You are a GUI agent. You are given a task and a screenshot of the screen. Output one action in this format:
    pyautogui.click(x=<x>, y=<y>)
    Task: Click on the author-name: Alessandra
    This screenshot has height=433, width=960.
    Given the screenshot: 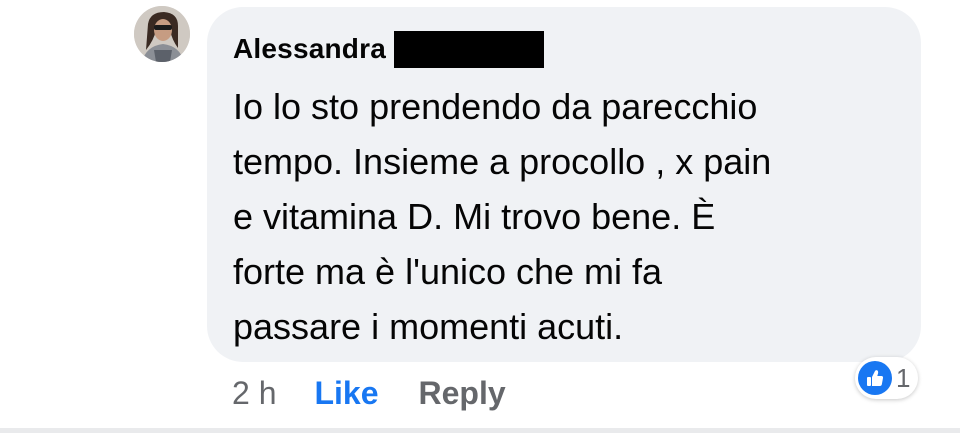 What is the action you would take?
    pyautogui.click(x=309, y=49)
    